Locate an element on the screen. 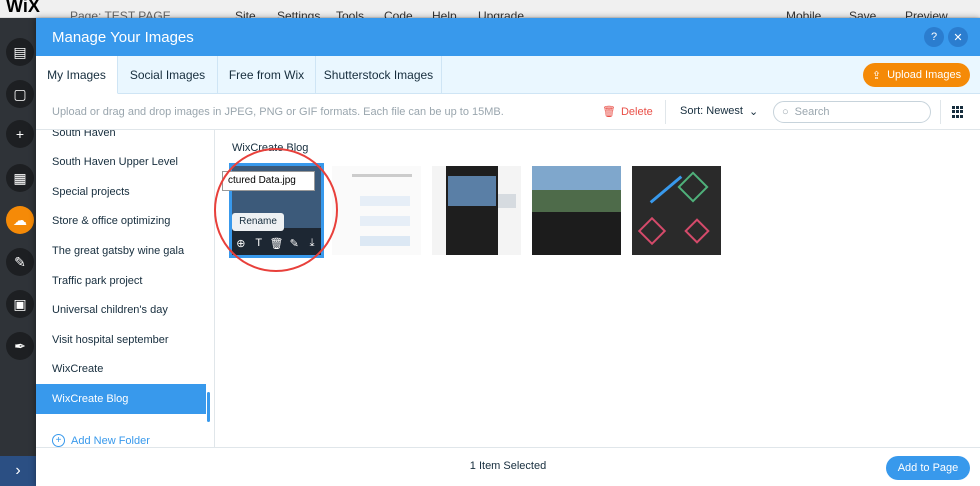  rename-tooltip: Rename is located at coordinates (258, 222).